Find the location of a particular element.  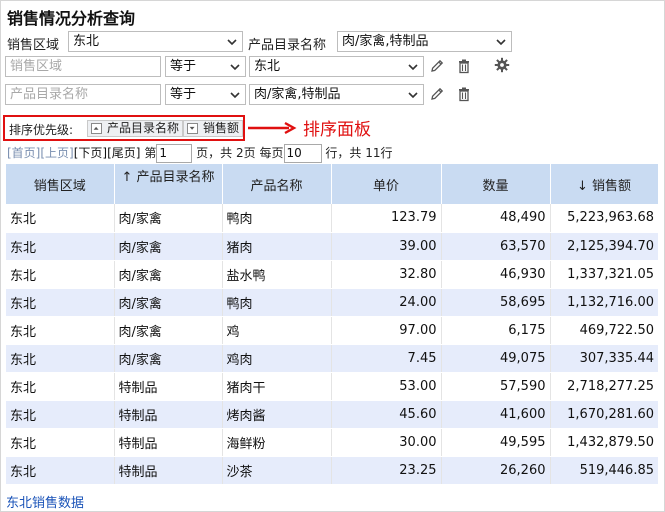

table-row: 东北 特制品 猪肉干 53.00 57,590 2,718,277.25 is located at coordinates (332, 386).